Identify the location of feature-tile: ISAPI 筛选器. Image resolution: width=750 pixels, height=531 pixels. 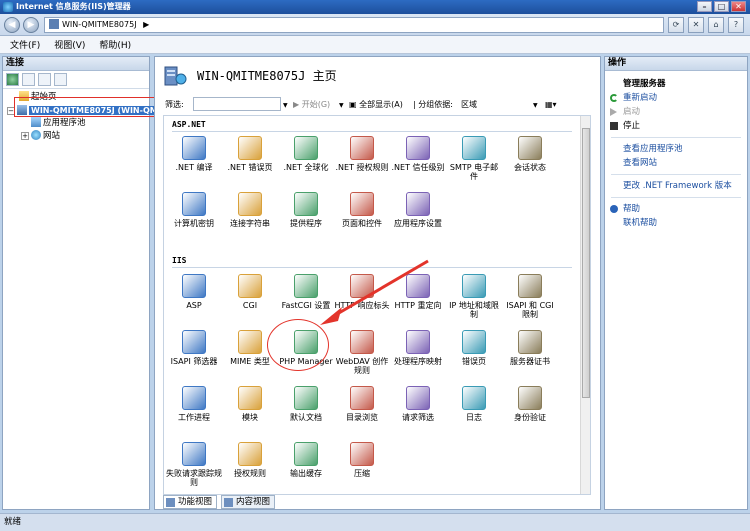
(194, 348).